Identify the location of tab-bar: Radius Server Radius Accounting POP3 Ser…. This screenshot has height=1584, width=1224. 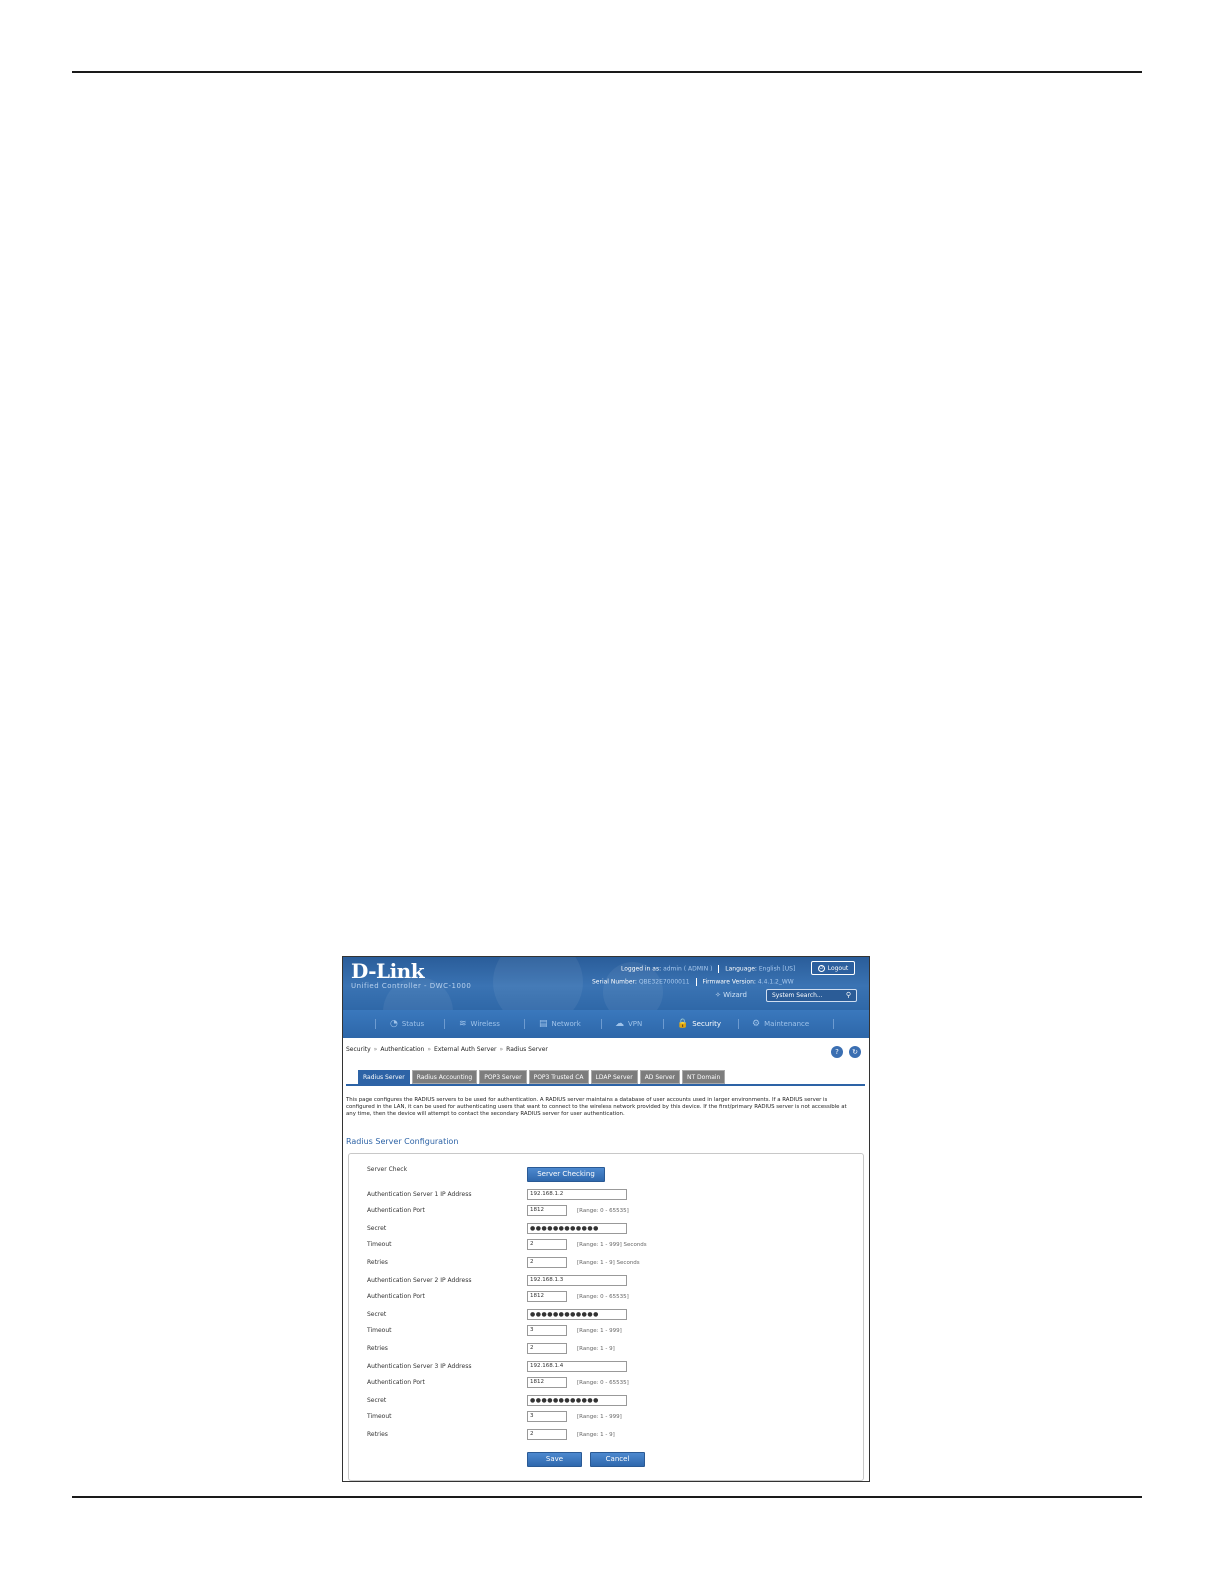
(542, 1077).